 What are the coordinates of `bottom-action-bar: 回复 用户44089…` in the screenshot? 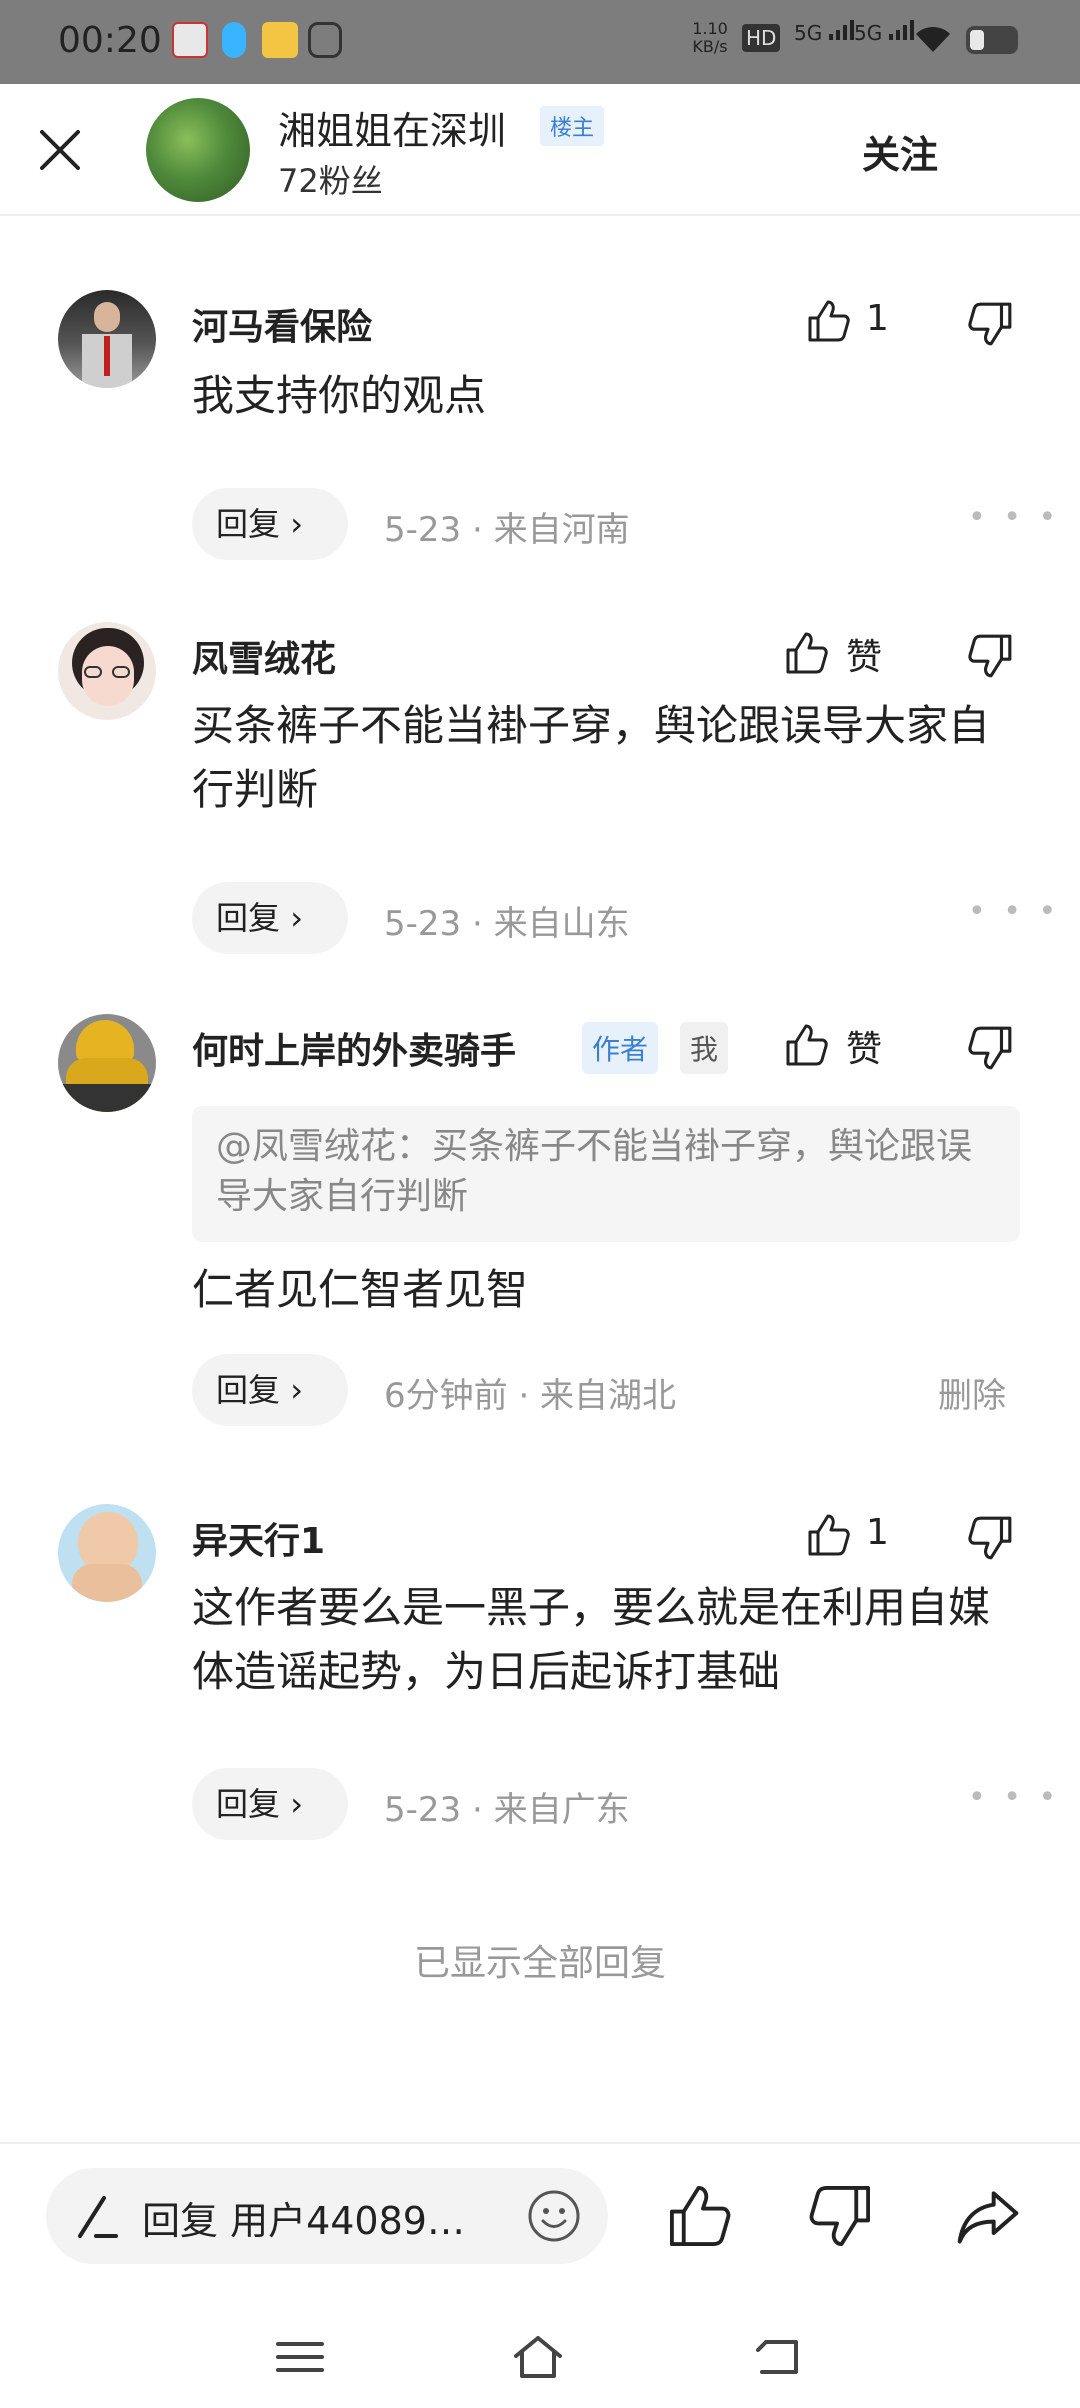 It's located at (540, 2227).